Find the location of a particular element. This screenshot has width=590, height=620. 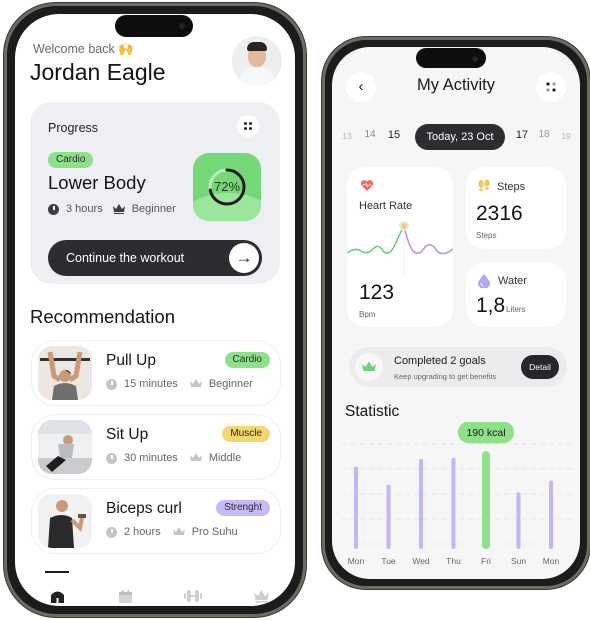

avatar is located at coordinates (257, 61).